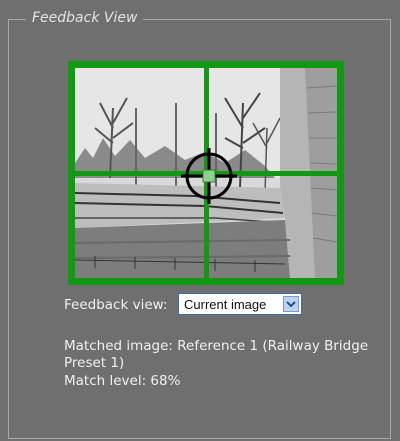 The height and width of the screenshot is (441, 400). I want to click on feedback-view-selected-value: Current image, so click(225, 304).